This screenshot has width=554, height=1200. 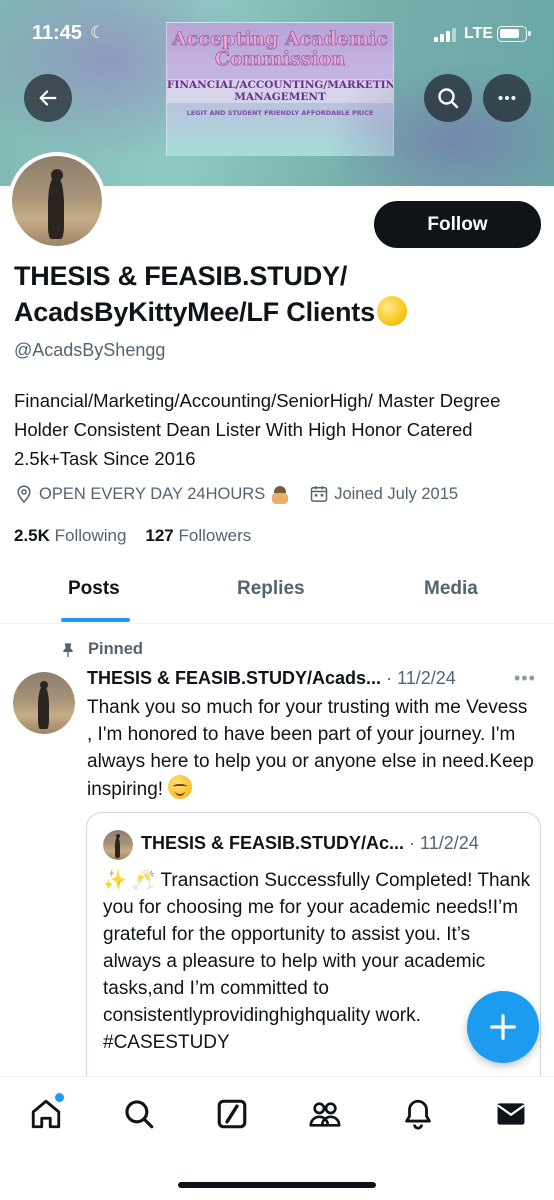 What do you see at coordinates (511, 1114) in the screenshot?
I see `messages-envelope-icon` at bounding box center [511, 1114].